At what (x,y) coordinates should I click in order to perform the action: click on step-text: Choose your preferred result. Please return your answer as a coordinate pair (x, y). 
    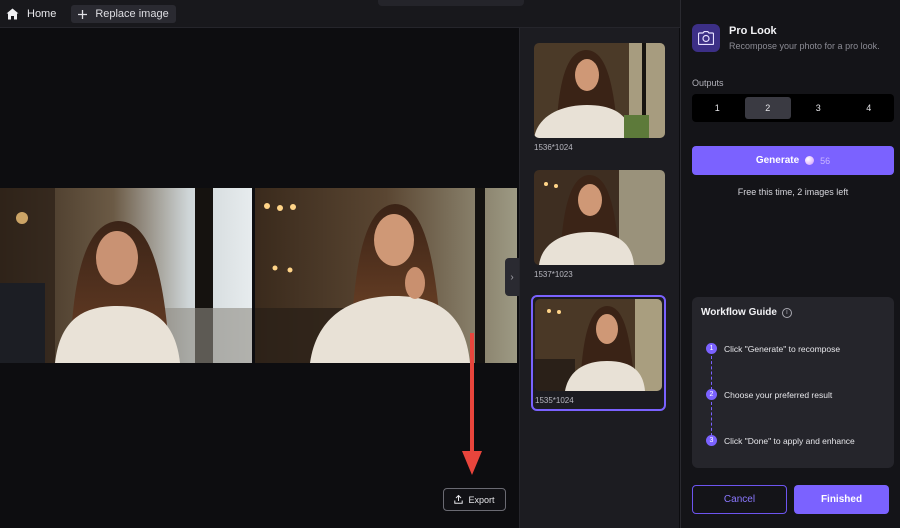
    Looking at the image, I should click on (778, 394).